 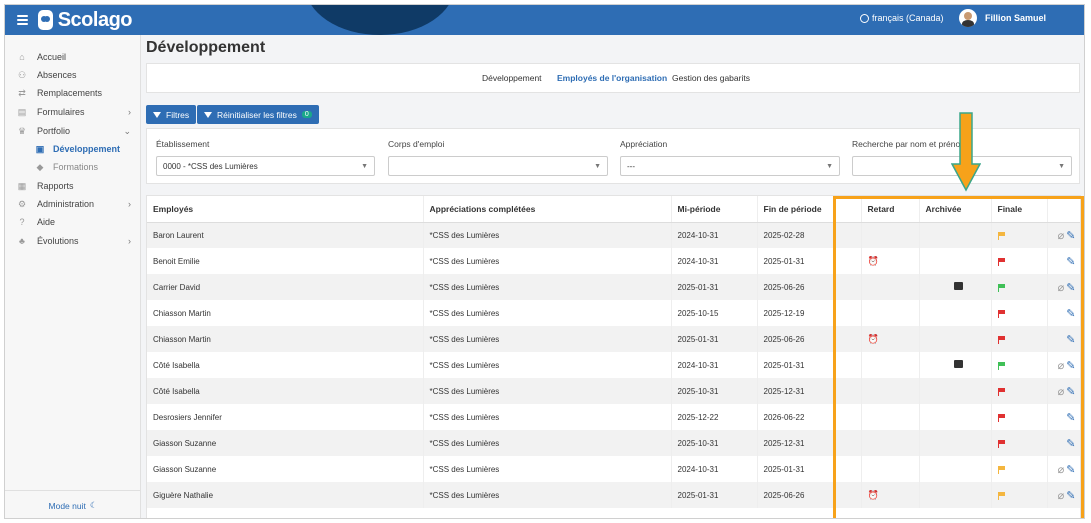 What do you see at coordinates (544, 20) in the screenshot?
I see `top-bar: Scolago français (Canada) Fillion Samuel` at bounding box center [544, 20].